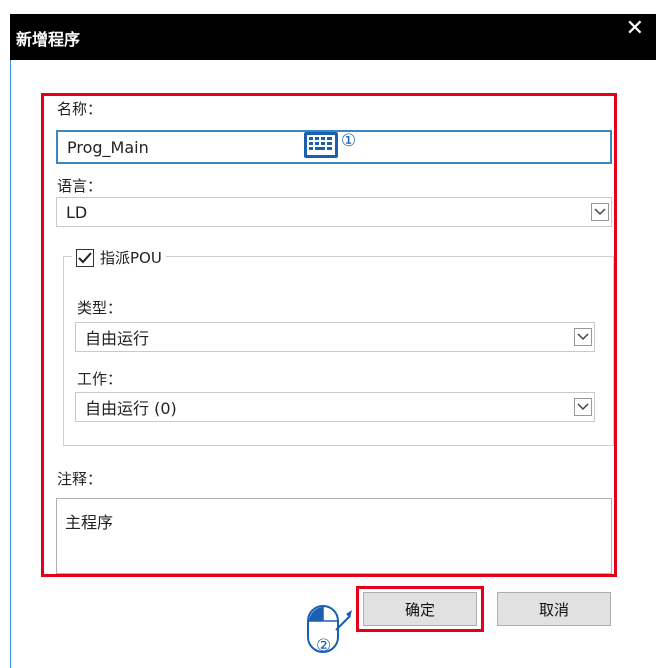 This screenshot has width=656, height=668. Describe the element at coordinates (349, 141) in the screenshot. I see `step1-marker: ①` at that location.